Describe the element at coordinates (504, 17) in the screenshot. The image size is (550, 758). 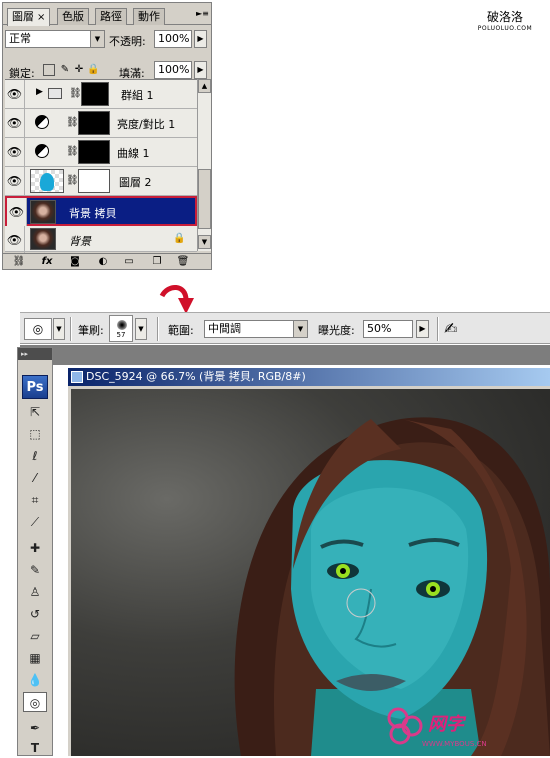
I see `watermark-site-name: 破洛洛` at that location.